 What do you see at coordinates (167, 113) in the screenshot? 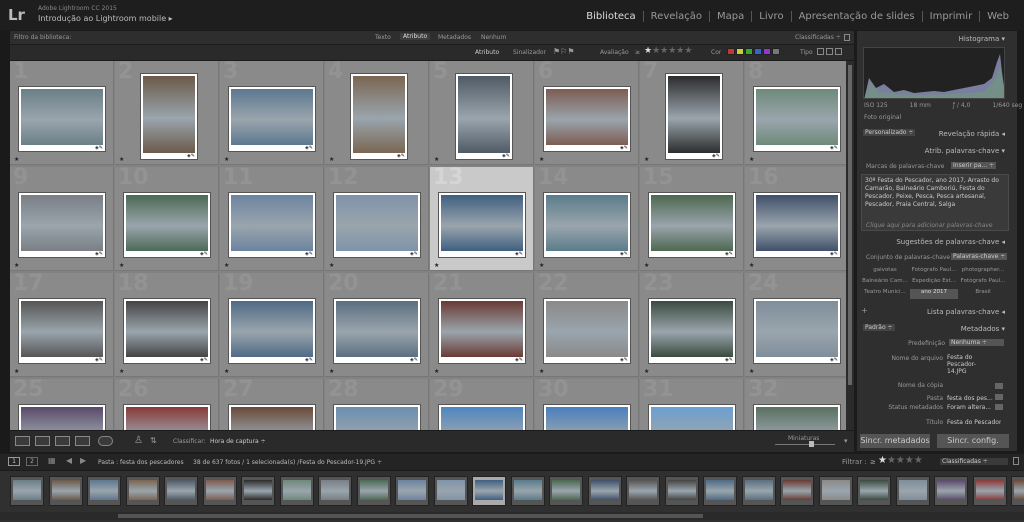
I see `grid-cell: 2 ◈✎ ★` at bounding box center [167, 113].